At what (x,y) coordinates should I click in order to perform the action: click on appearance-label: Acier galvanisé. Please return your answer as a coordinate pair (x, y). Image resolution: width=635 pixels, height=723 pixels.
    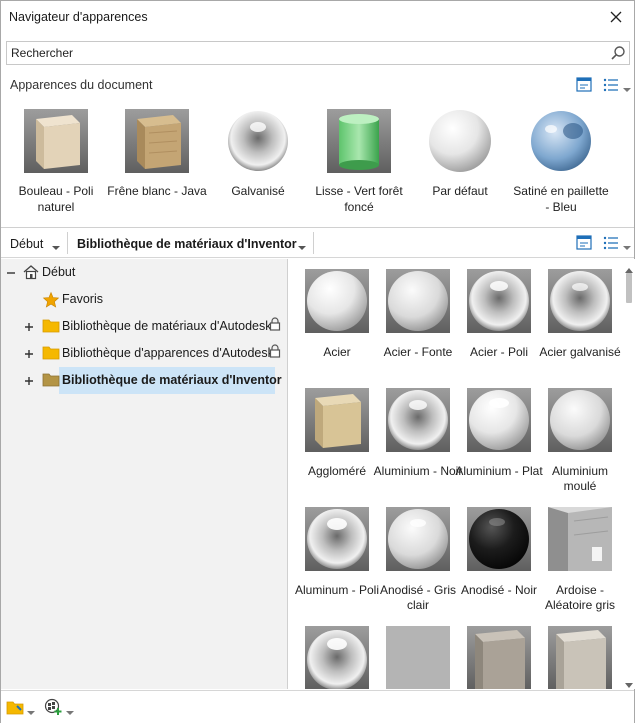
    Looking at the image, I should click on (580, 352).